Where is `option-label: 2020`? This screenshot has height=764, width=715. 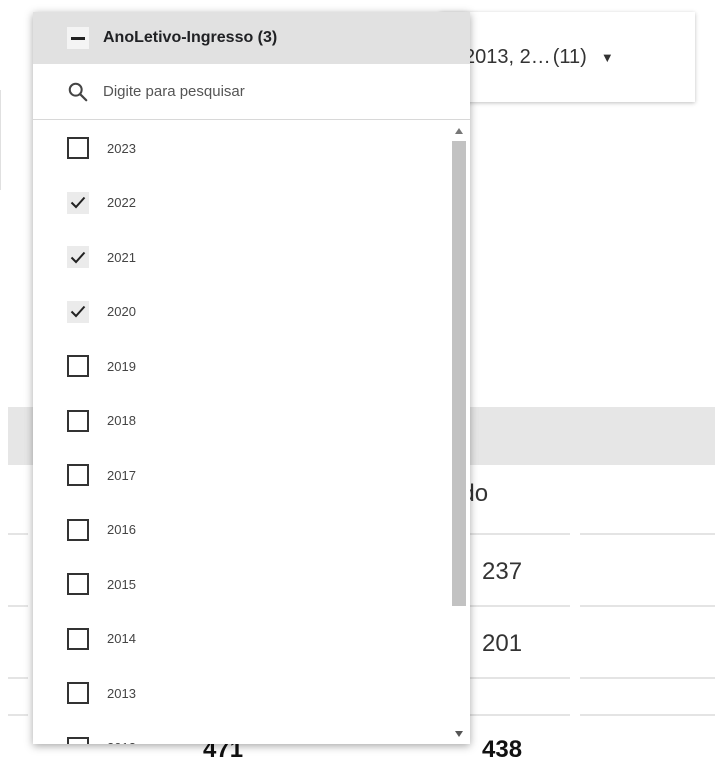
option-label: 2020 is located at coordinates (121, 312).